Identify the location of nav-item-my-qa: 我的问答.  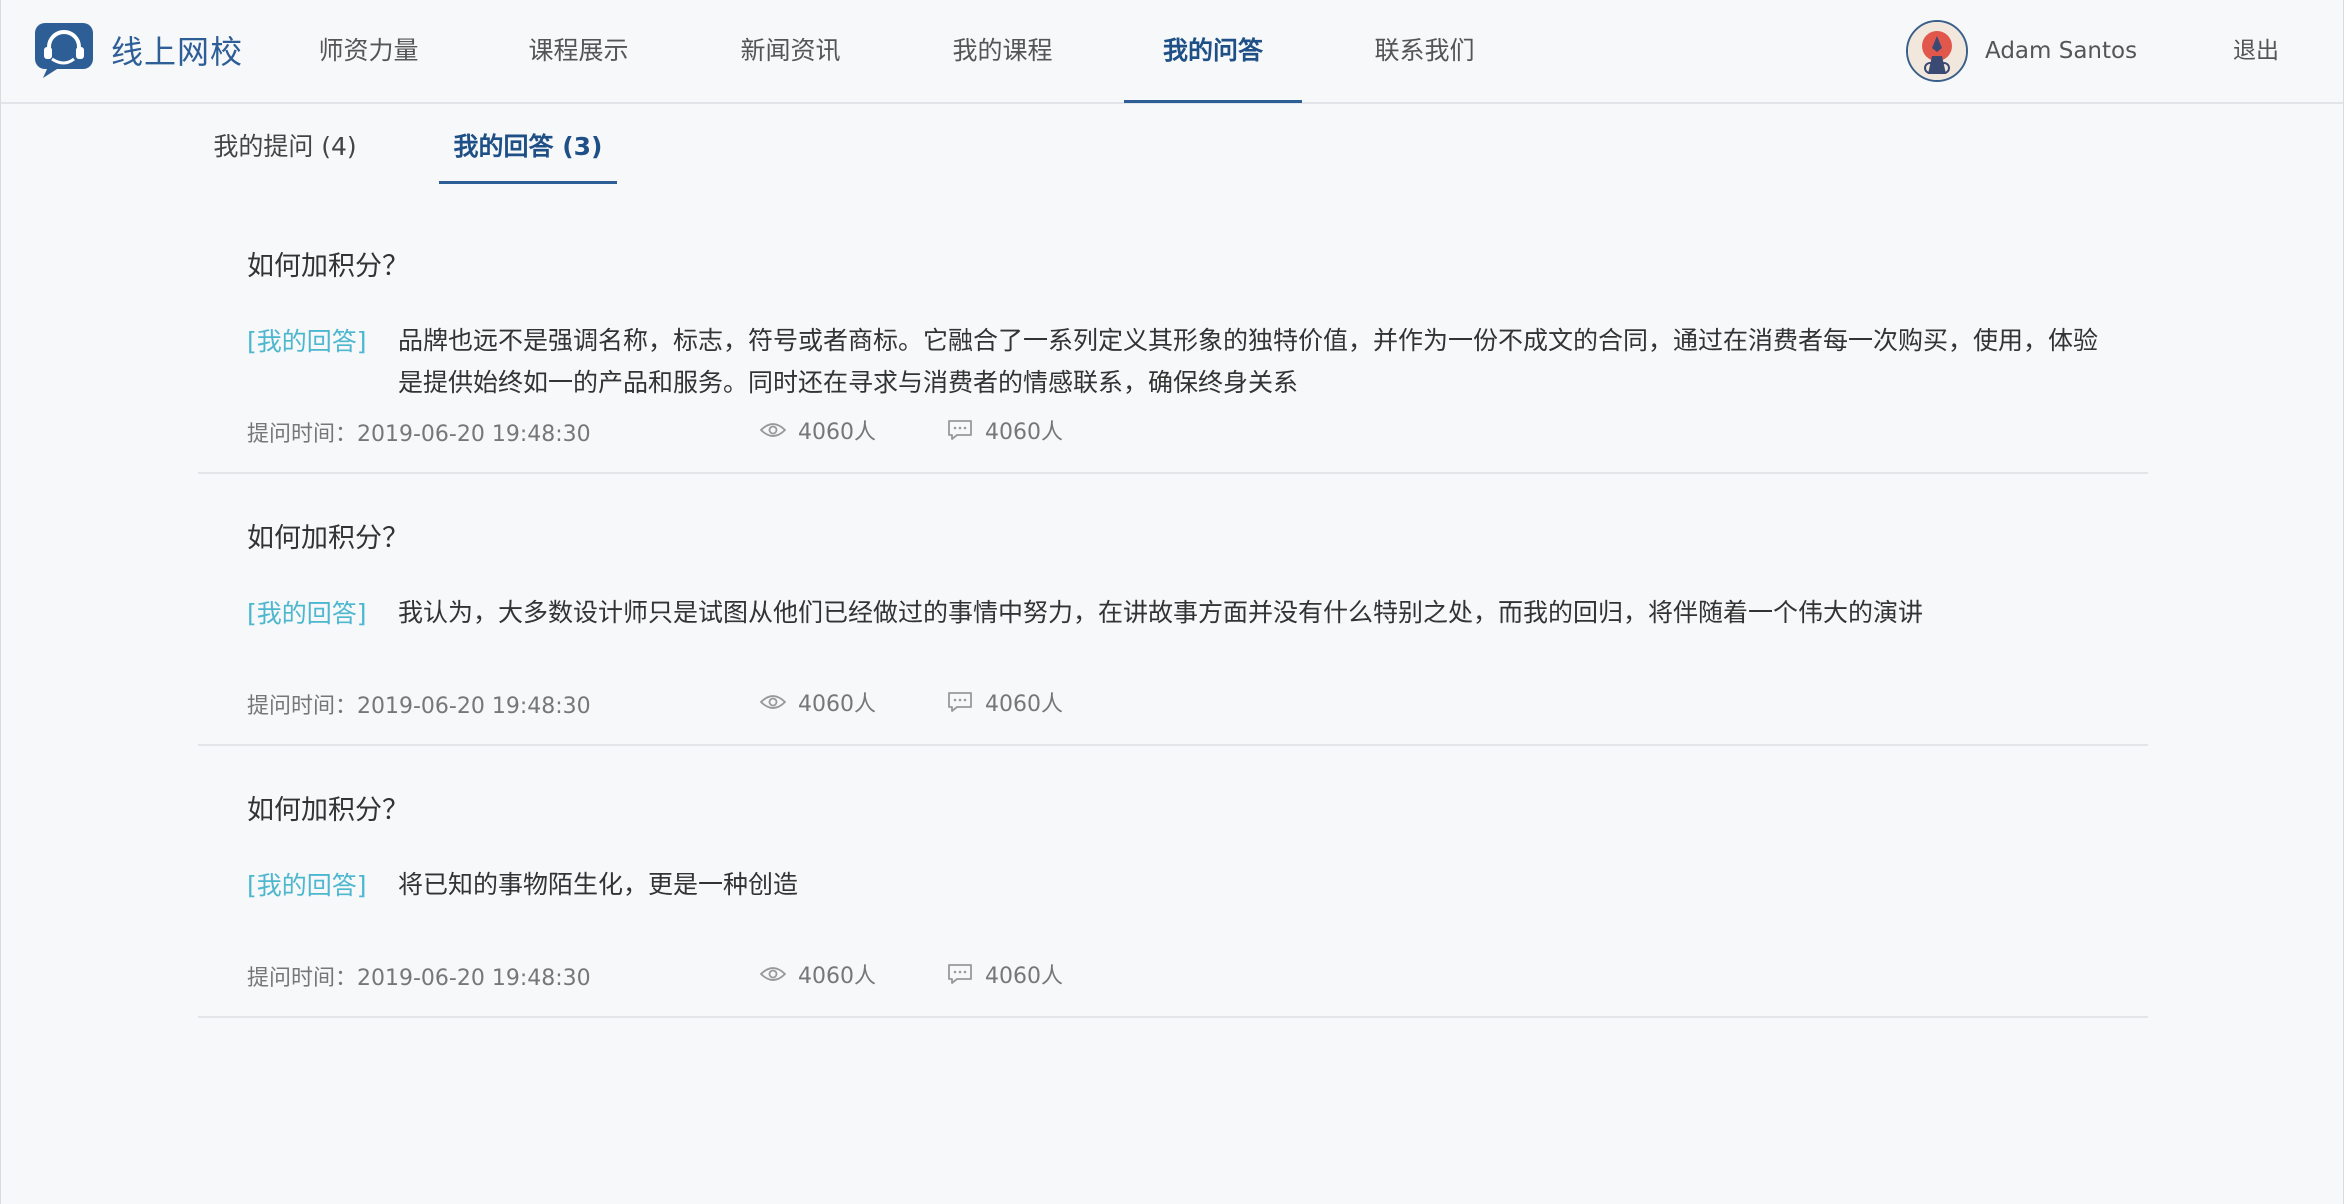
(1213, 51).